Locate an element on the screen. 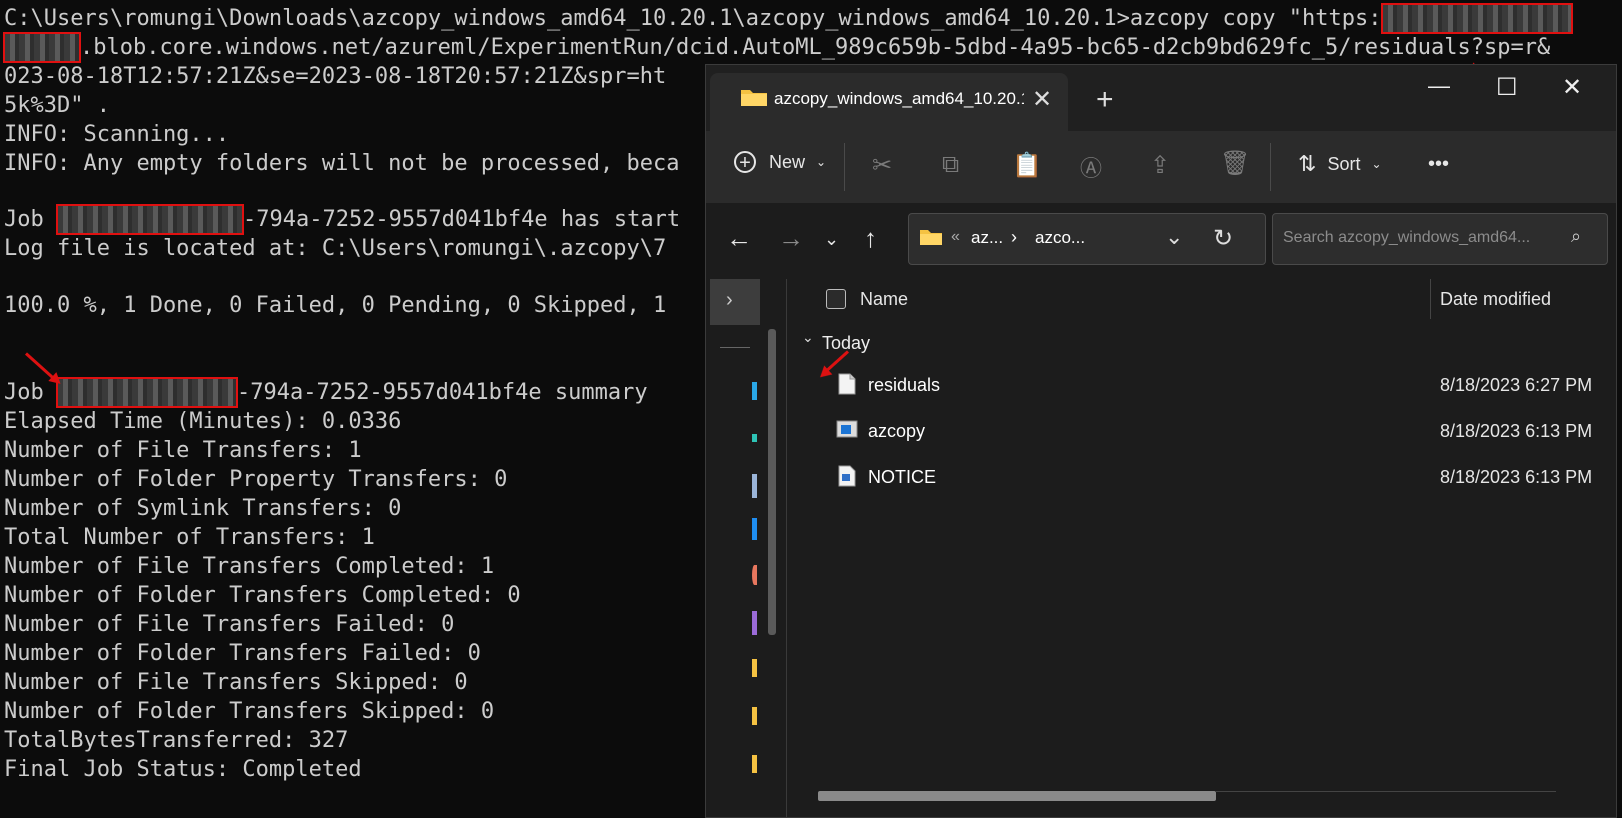 This screenshot has width=1622, height=818. select-all-checkbox is located at coordinates (836, 299).